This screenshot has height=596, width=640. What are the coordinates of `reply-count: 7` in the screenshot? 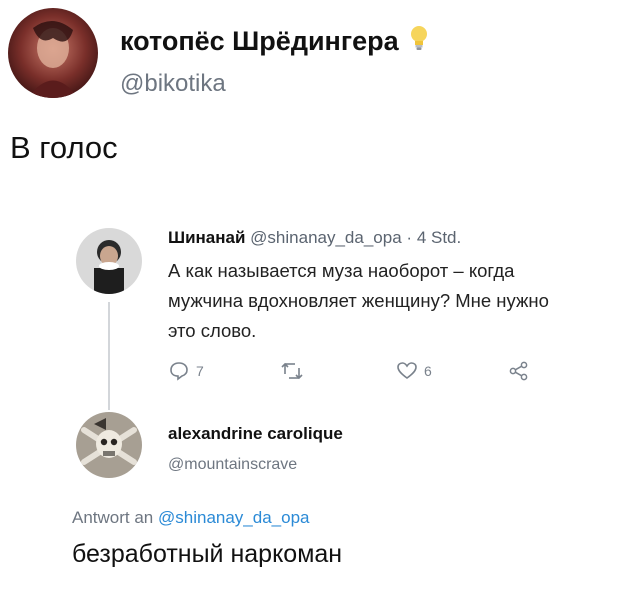 It's located at (200, 371).